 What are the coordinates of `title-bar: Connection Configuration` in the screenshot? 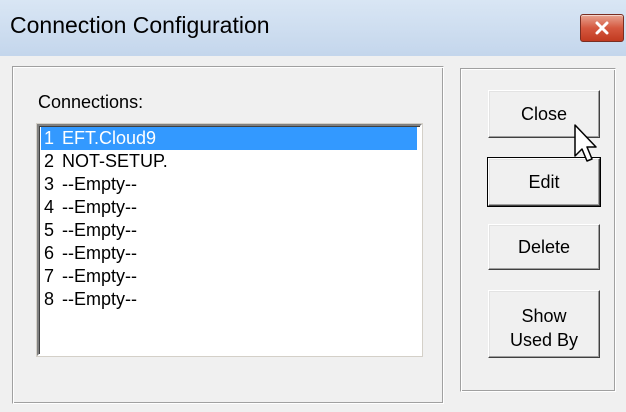 It's located at (313, 28).